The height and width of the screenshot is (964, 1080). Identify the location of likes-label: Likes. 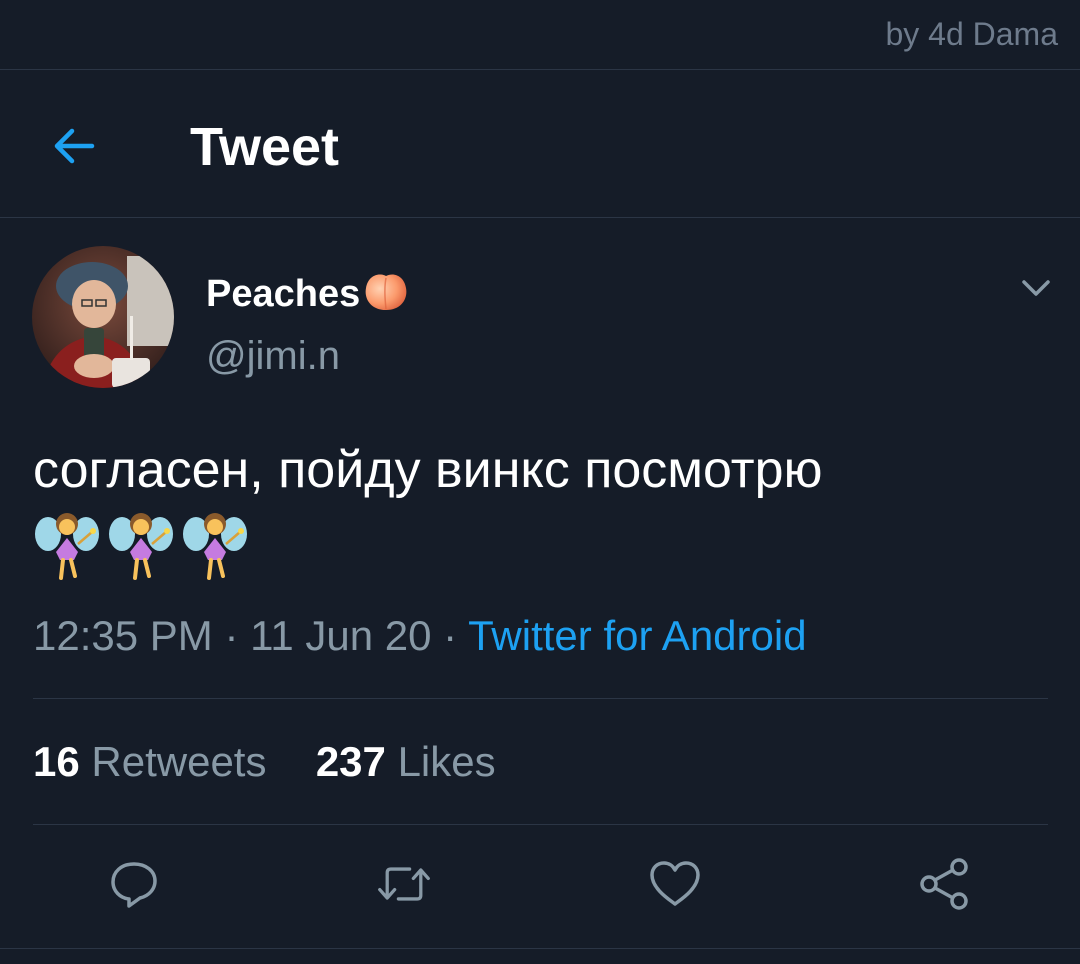
(446, 761).